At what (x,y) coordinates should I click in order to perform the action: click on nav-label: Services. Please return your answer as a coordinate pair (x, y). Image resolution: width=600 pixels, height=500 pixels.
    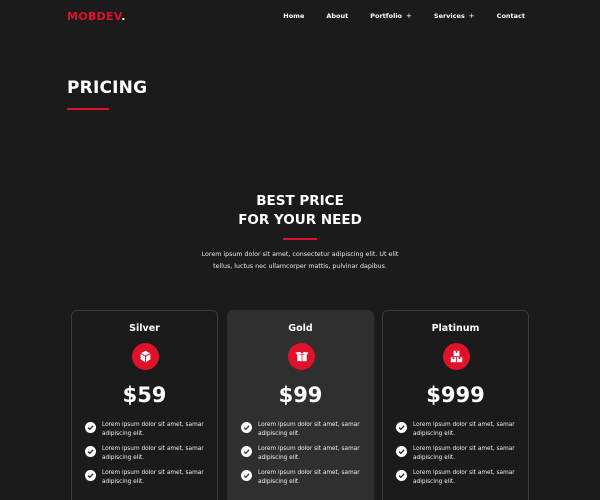
    Looking at the image, I should click on (449, 16).